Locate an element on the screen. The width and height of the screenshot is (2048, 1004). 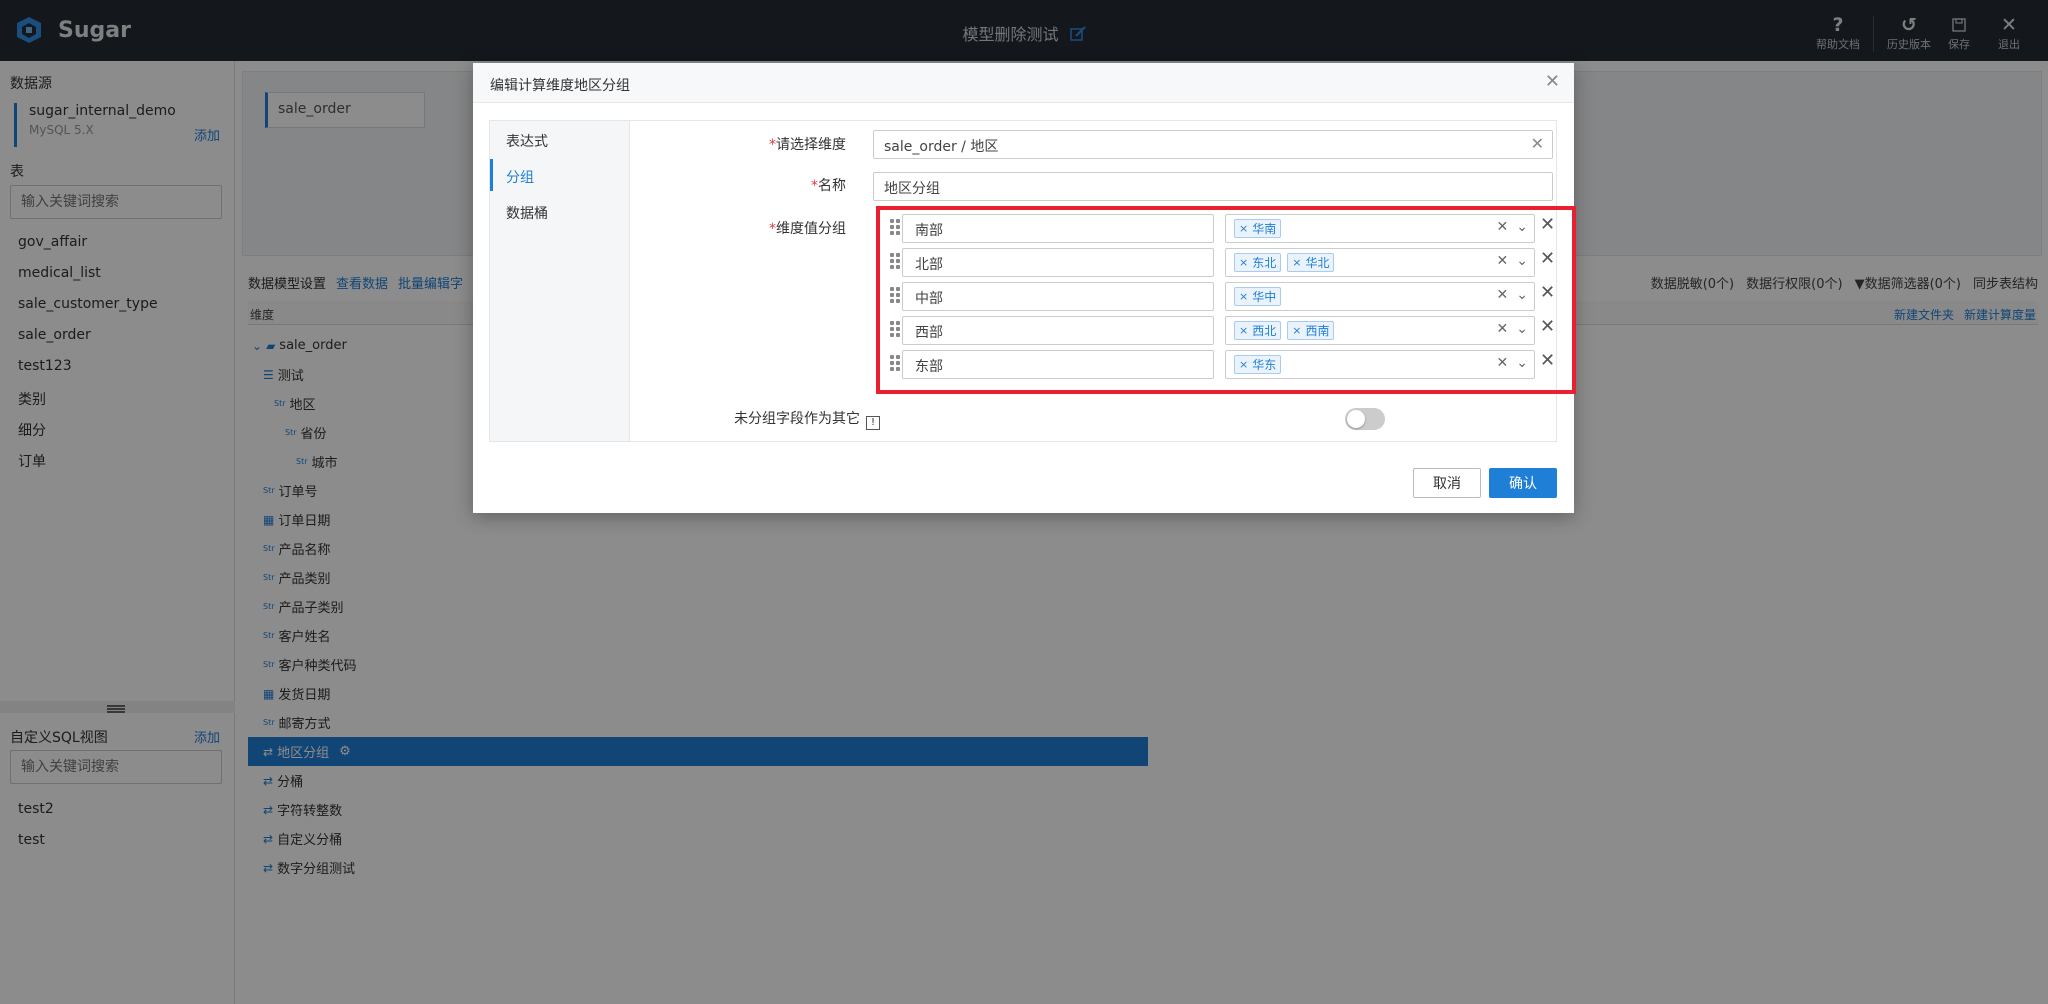
value-tag: × 华南 is located at coordinates (1258, 228).